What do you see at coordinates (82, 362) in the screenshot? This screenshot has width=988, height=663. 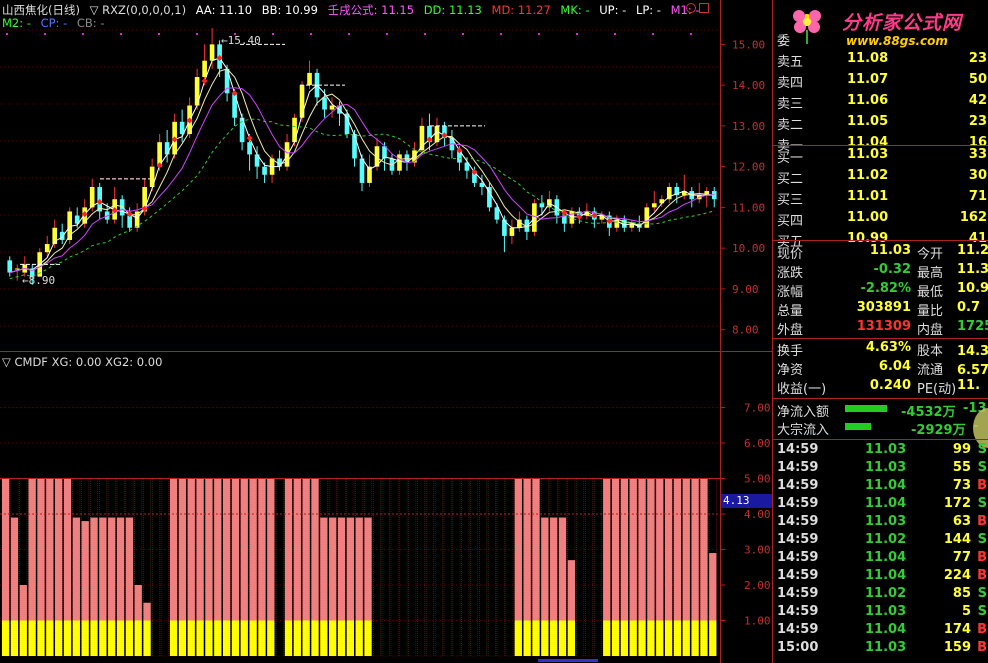 I see `indicator-title: ▽ CMDF XG: 0.00 XG2: 0.00` at bounding box center [82, 362].